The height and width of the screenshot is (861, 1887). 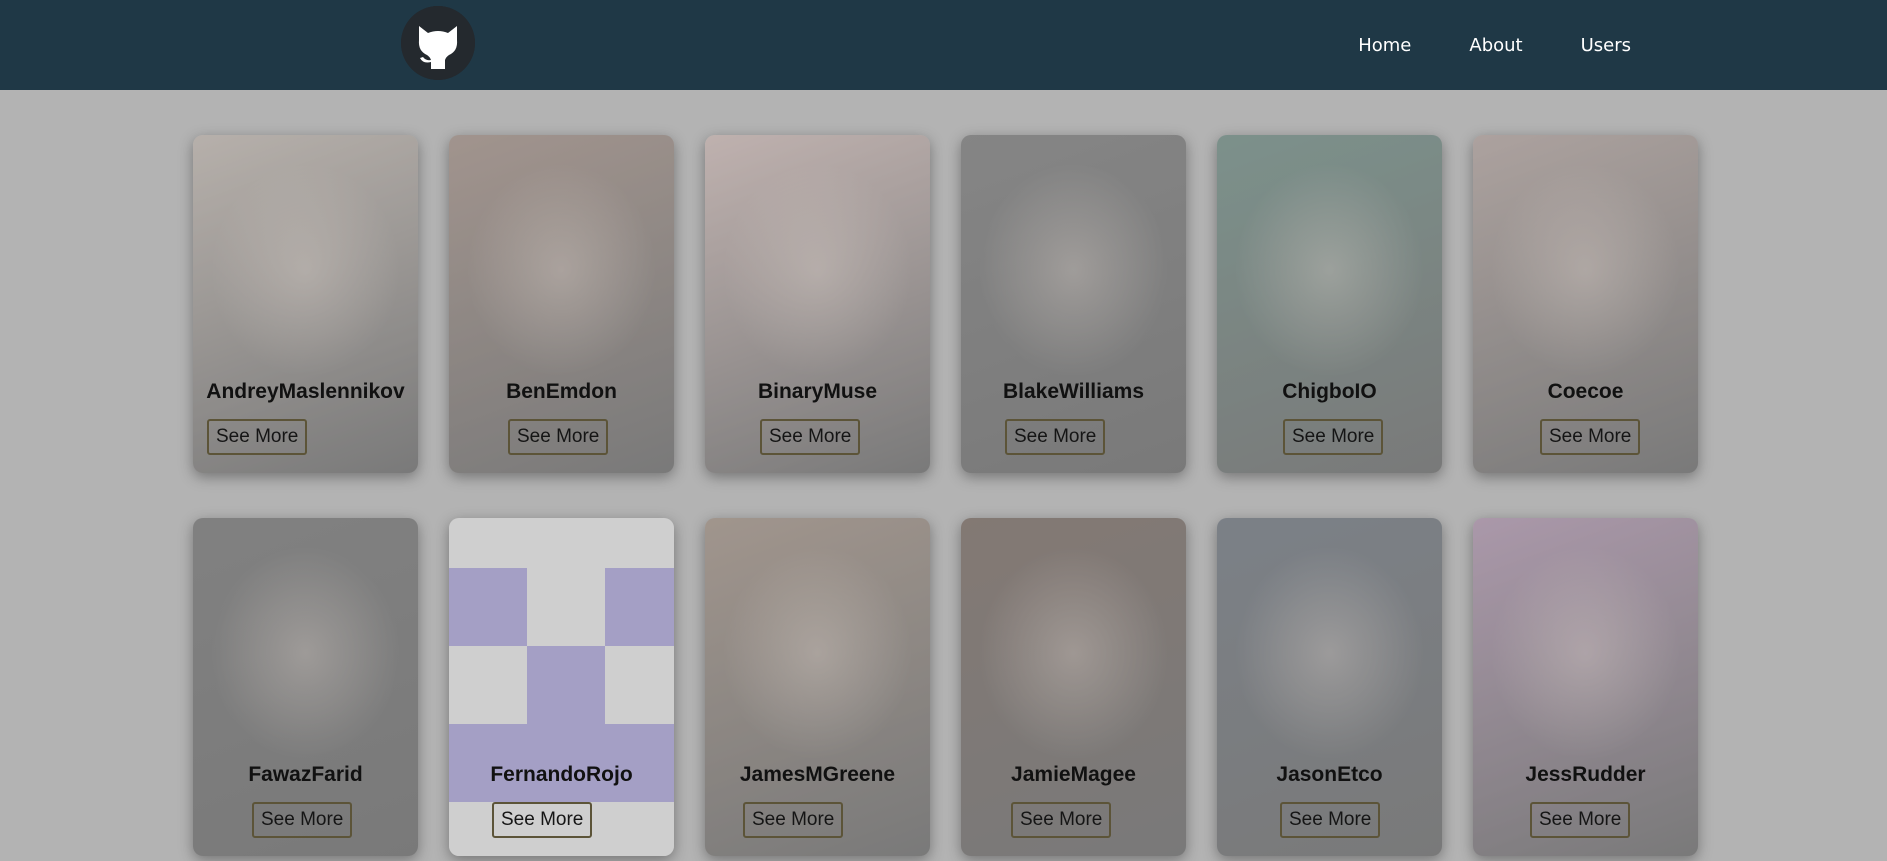 What do you see at coordinates (305, 774) in the screenshot?
I see `user-login-name: FawazFarid` at bounding box center [305, 774].